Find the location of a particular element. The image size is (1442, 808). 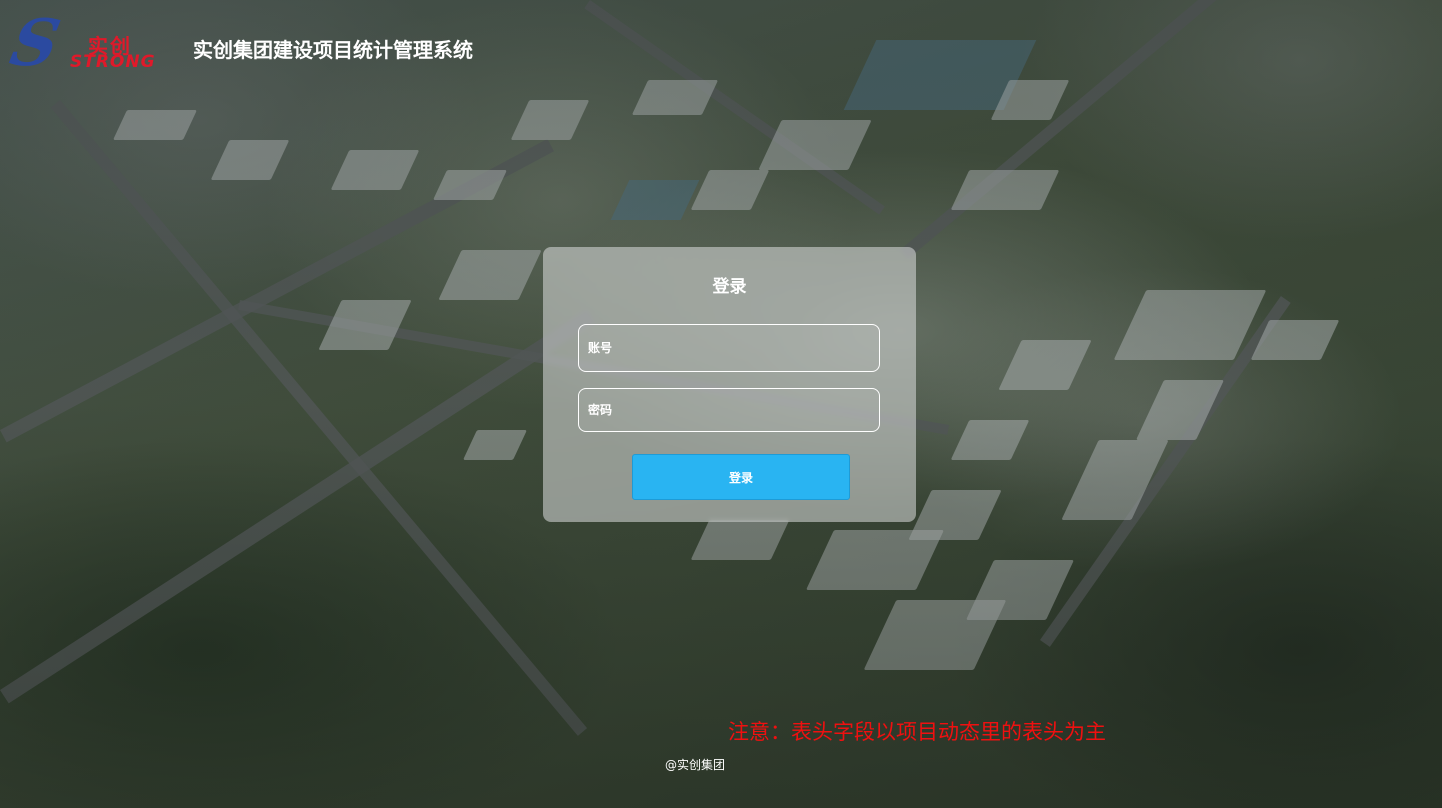

logo-english-text: STRONG is located at coordinates (113, 62).